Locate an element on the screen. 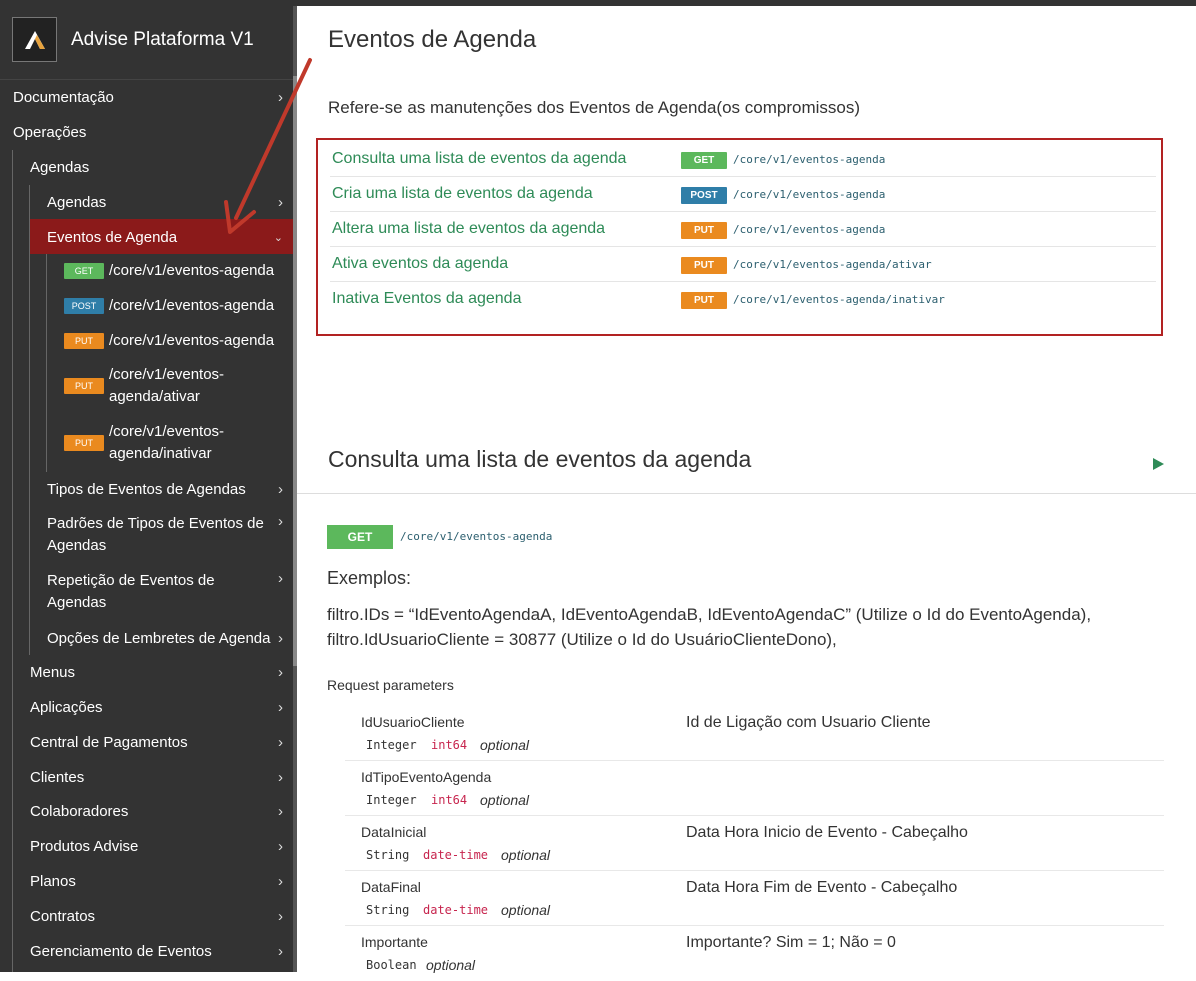 This screenshot has width=1196, height=981. param-description: Importante? Sim = 1; Não = 0 is located at coordinates (791, 942).